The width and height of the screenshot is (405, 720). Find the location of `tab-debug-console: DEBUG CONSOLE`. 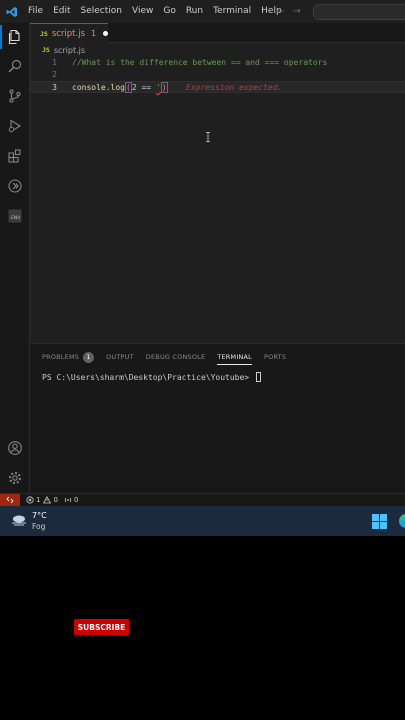

tab-debug-console: DEBUG CONSOLE is located at coordinates (176, 357).